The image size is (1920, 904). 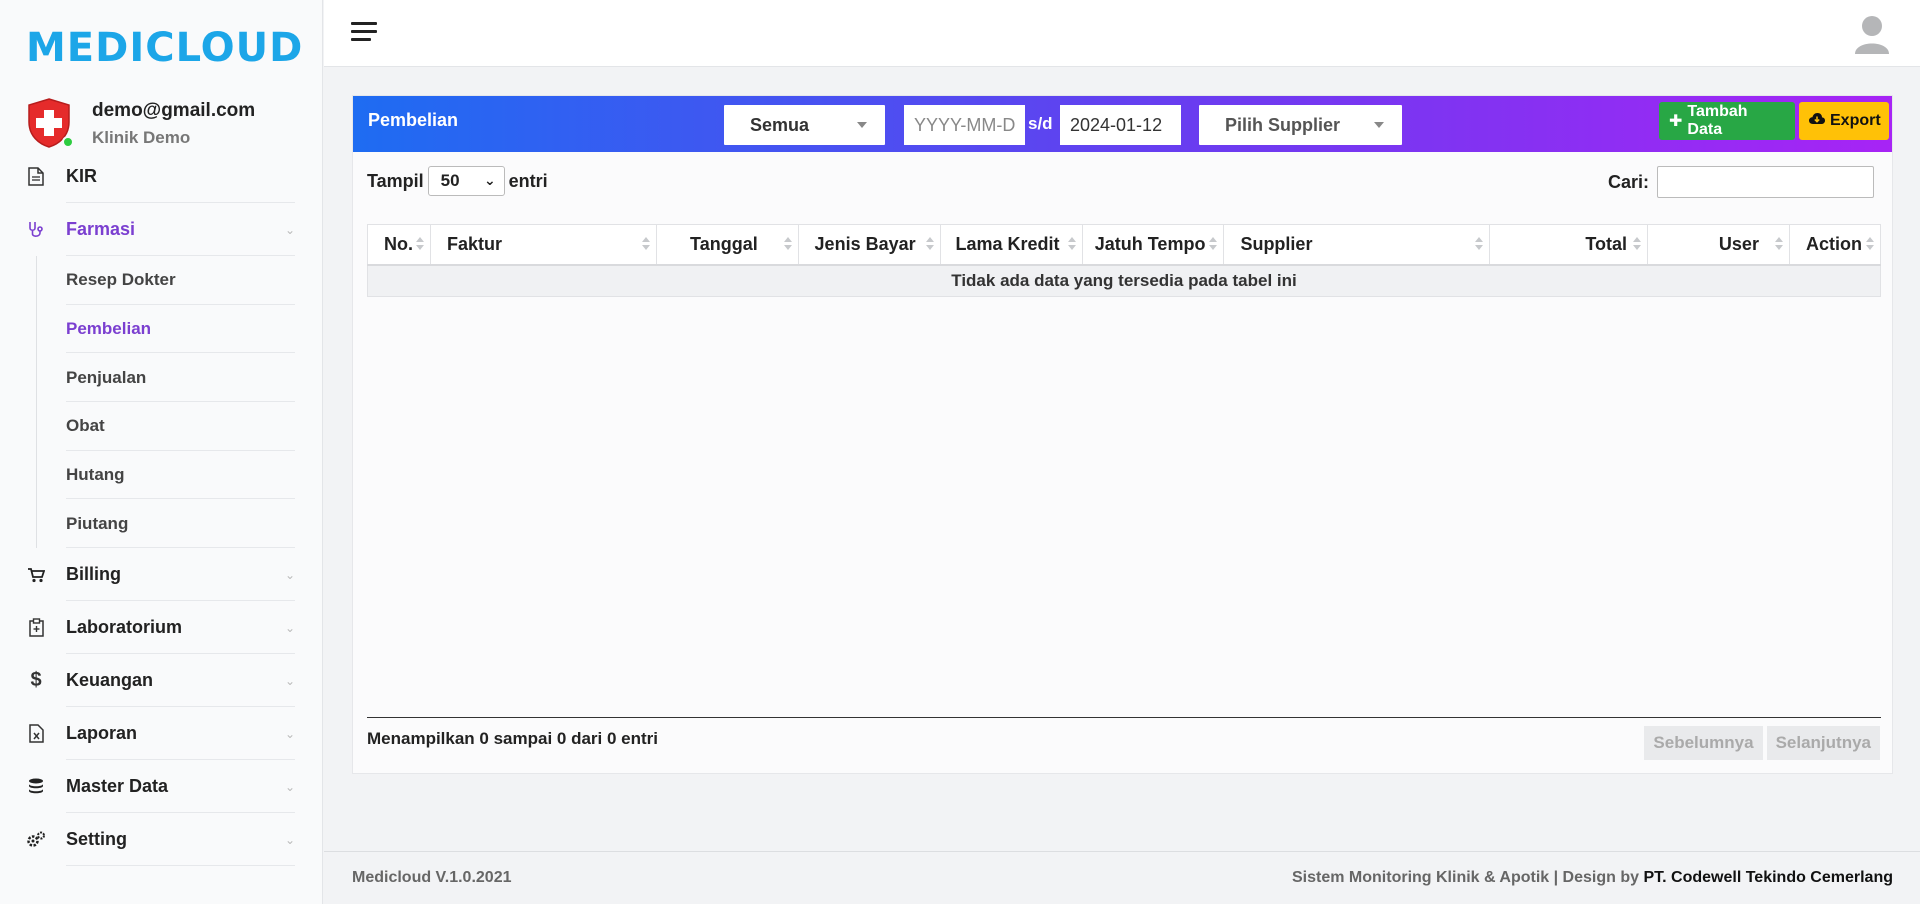 What do you see at coordinates (141, 137) in the screenshot?
I see `user-clinic: Klinik Demo` at bounding box center [141, 137].